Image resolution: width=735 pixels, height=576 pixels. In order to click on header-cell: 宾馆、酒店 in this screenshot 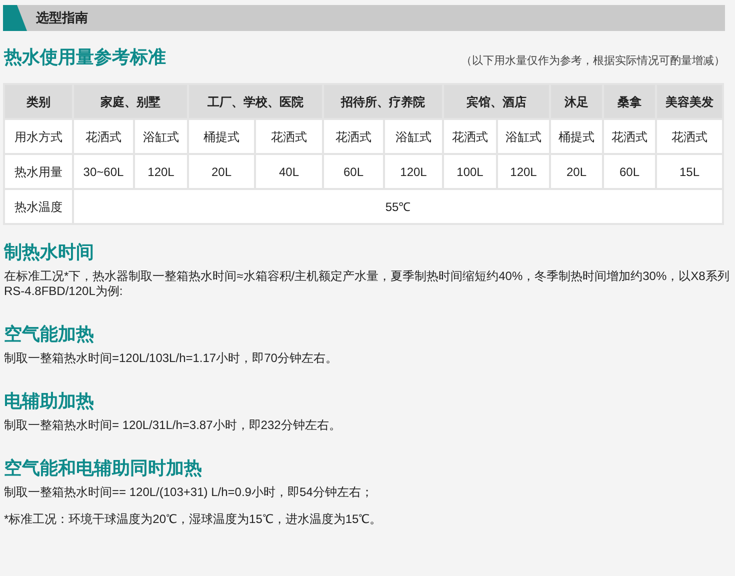, I will do `click(496, 101)`.